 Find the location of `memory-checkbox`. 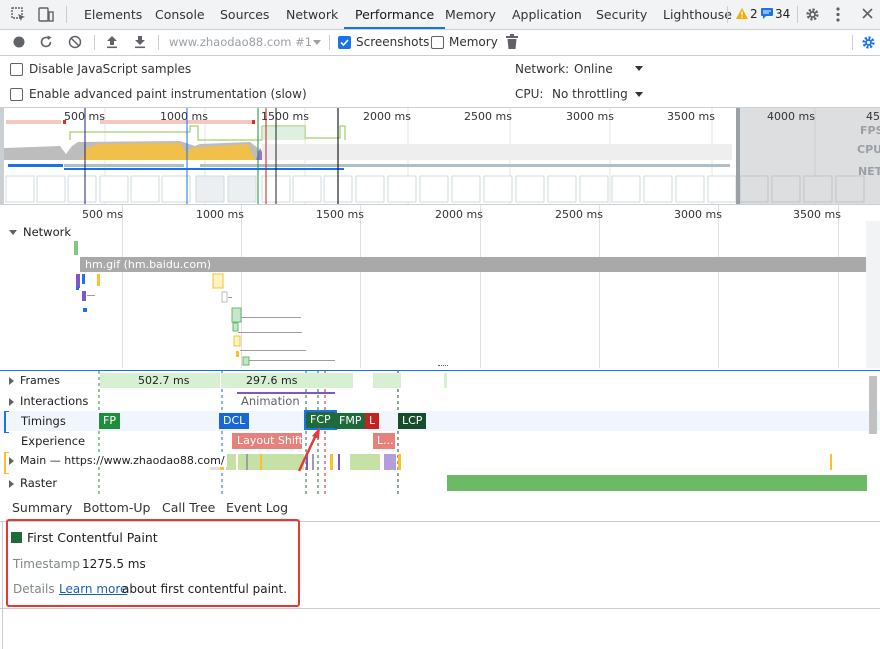

memory-checkbox is located at coordinates (437, 42).